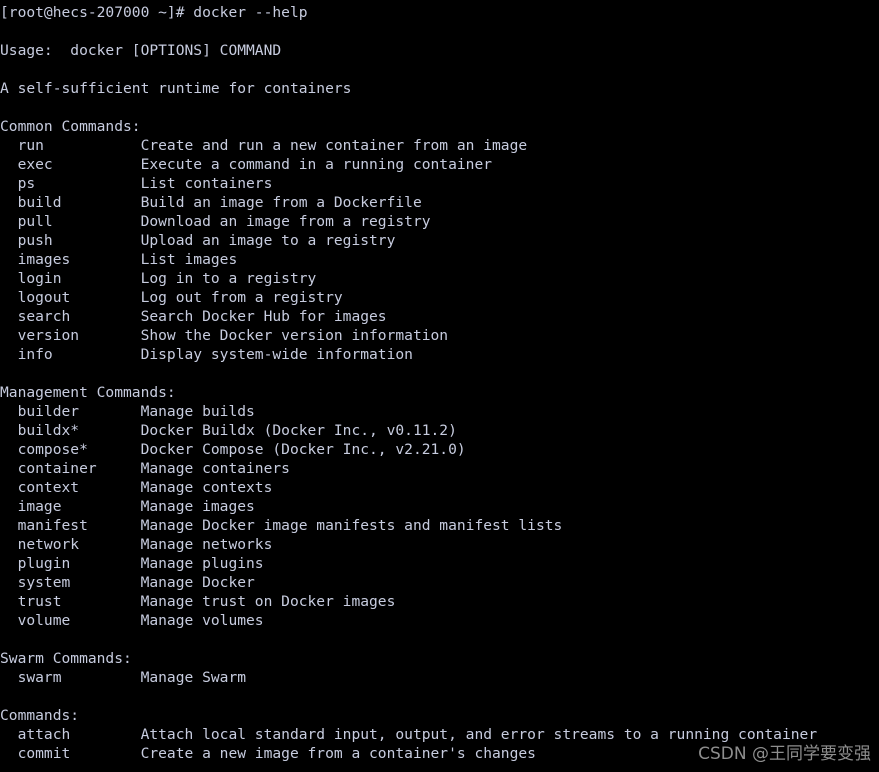 This screenshot has width=879, height=772. Describe the element at coordinates (127, 582) in the screenshot. I see `command-row: system Manage Docker` at that location.